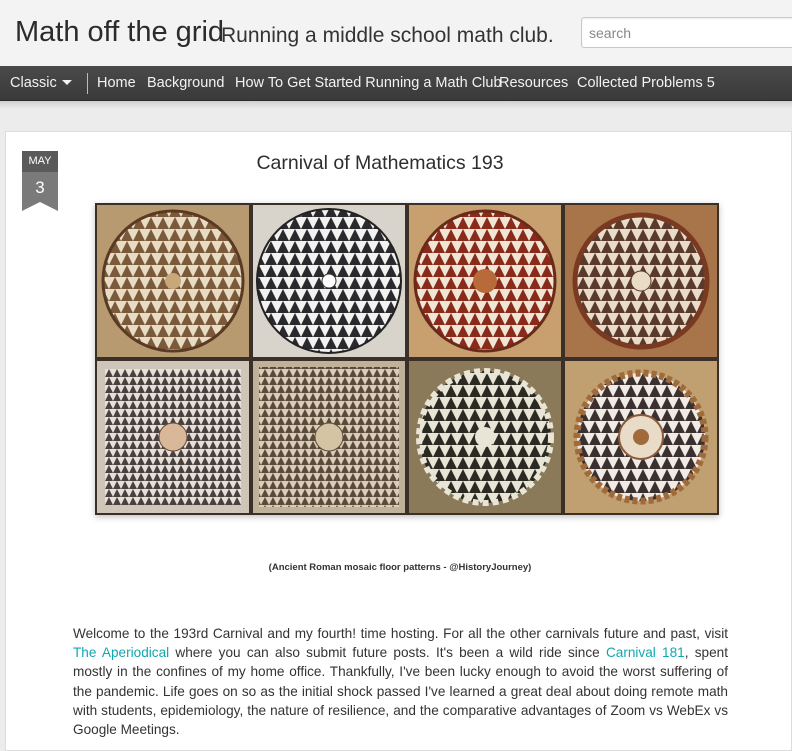 This screenshot has width=792, height=751. I want to click on nav-divider, so click(87, 83).